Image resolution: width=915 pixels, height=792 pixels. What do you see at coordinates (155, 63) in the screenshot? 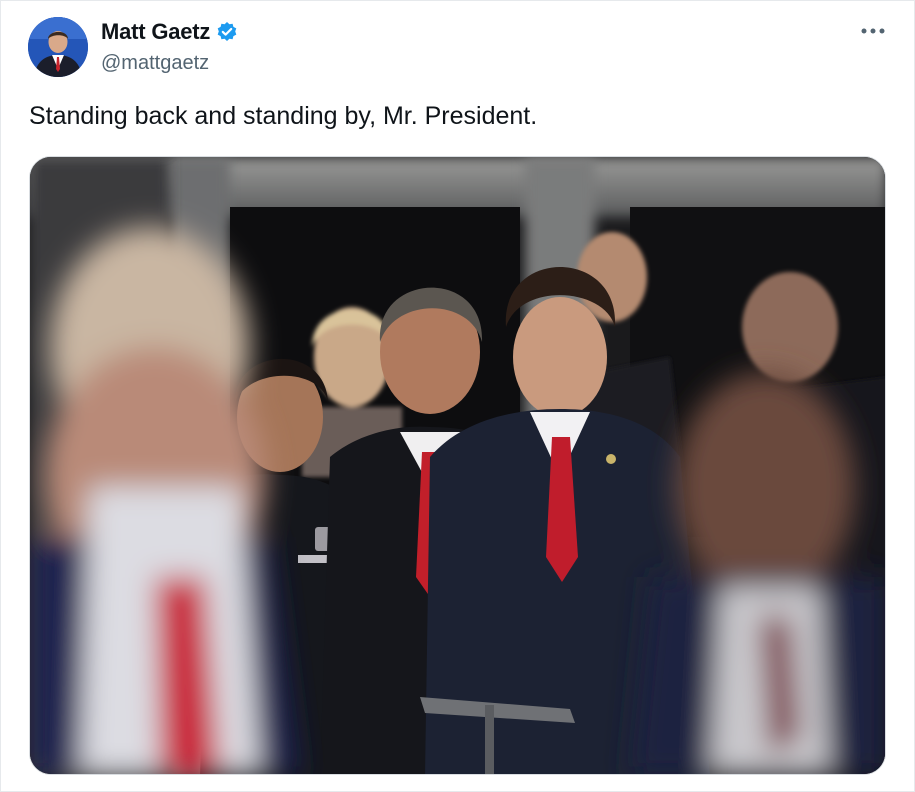
I see `author-handle: @mattgaetz` at bounding box center [155, 63].